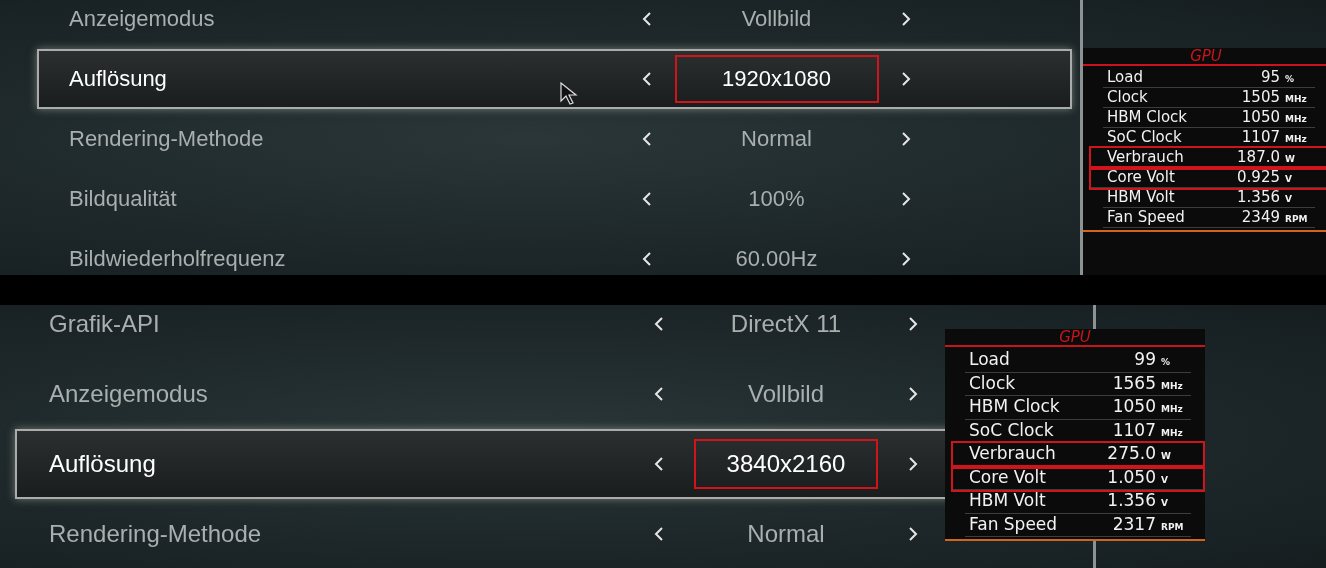 The width and height of the screenshot is (1326, 568). Describe the element at coordinates (1145, 137) in the screenshot. I see `stat-label: SoC Clock` at that location.